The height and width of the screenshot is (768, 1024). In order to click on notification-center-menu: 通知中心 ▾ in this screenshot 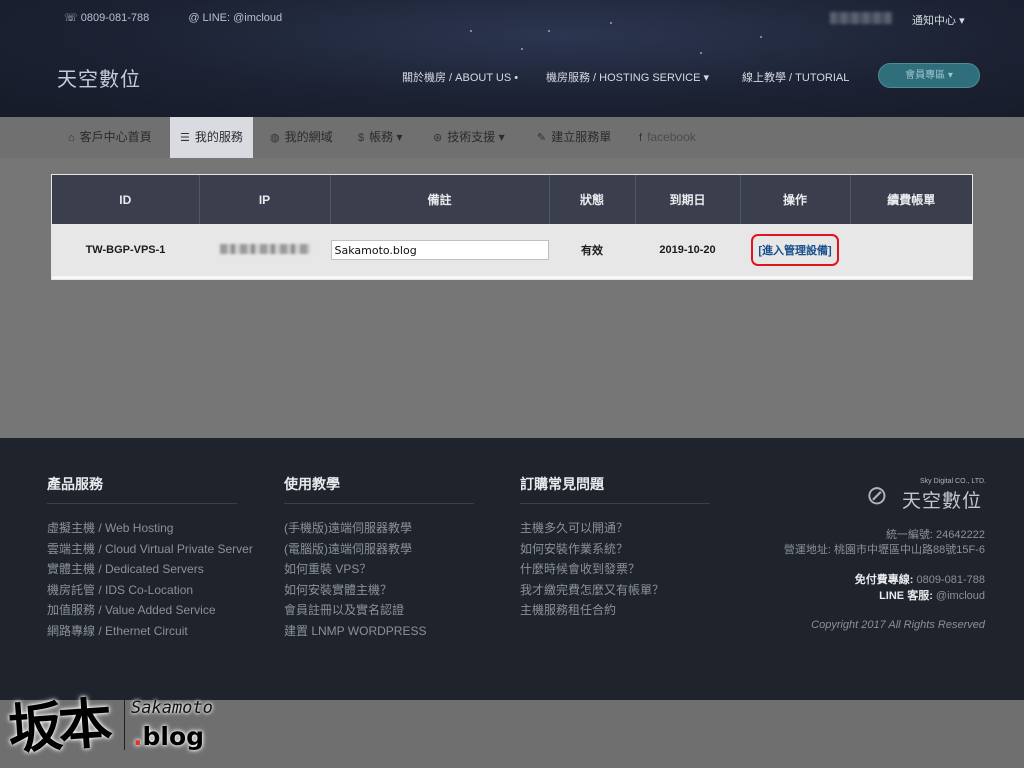, I will do `click(938, 20)`.